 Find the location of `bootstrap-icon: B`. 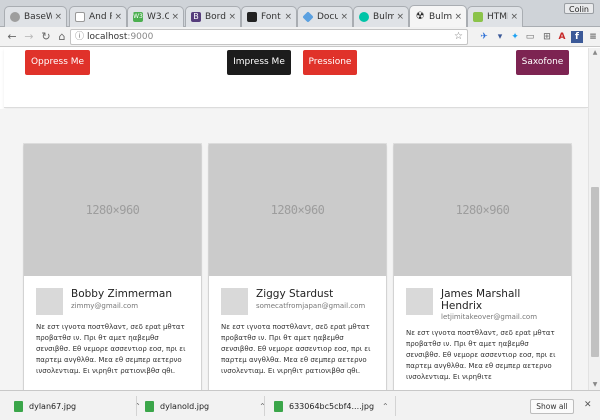

bootstrap-icon: B is located at coordinates (196, 17).